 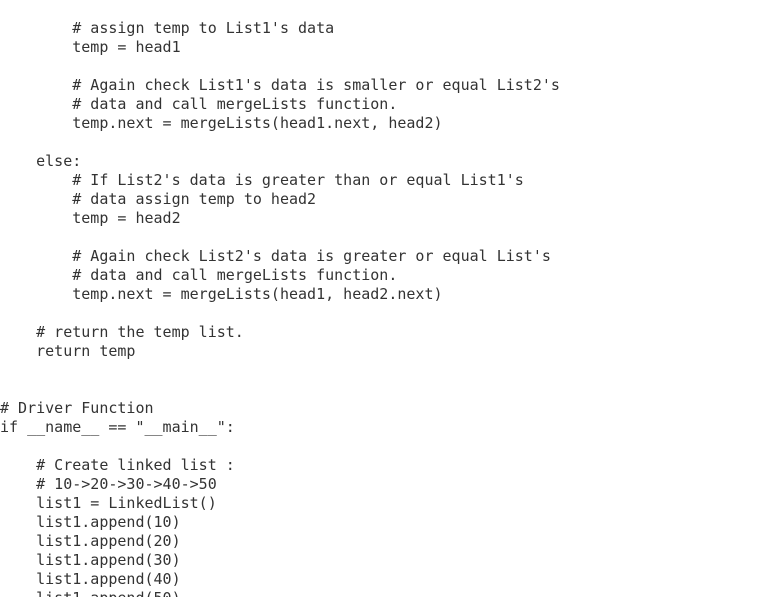 What do you see at coordinates (90, 579) in the screenshot?
I see `code-line: list1.append(40)` at bounding box center [90, 579].